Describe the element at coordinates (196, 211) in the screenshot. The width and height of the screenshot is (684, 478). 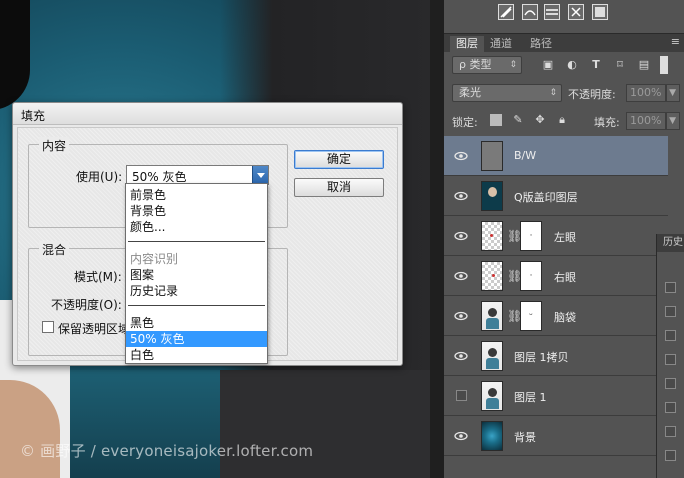
I see `dropdown-option: 背景色` at that location.